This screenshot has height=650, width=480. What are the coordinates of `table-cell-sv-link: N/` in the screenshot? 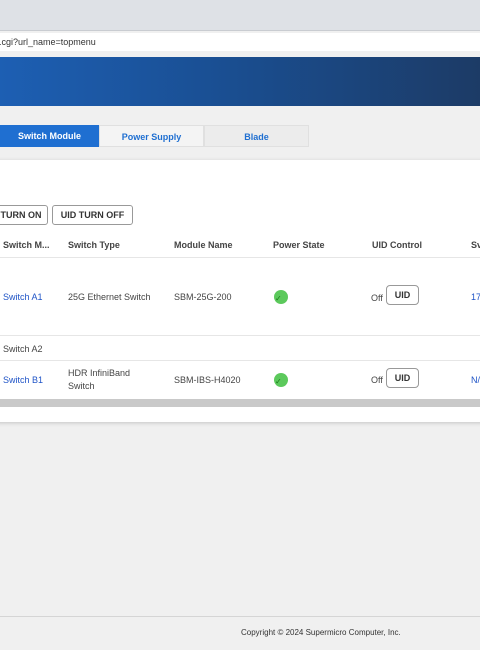 It's located at (475, 380).